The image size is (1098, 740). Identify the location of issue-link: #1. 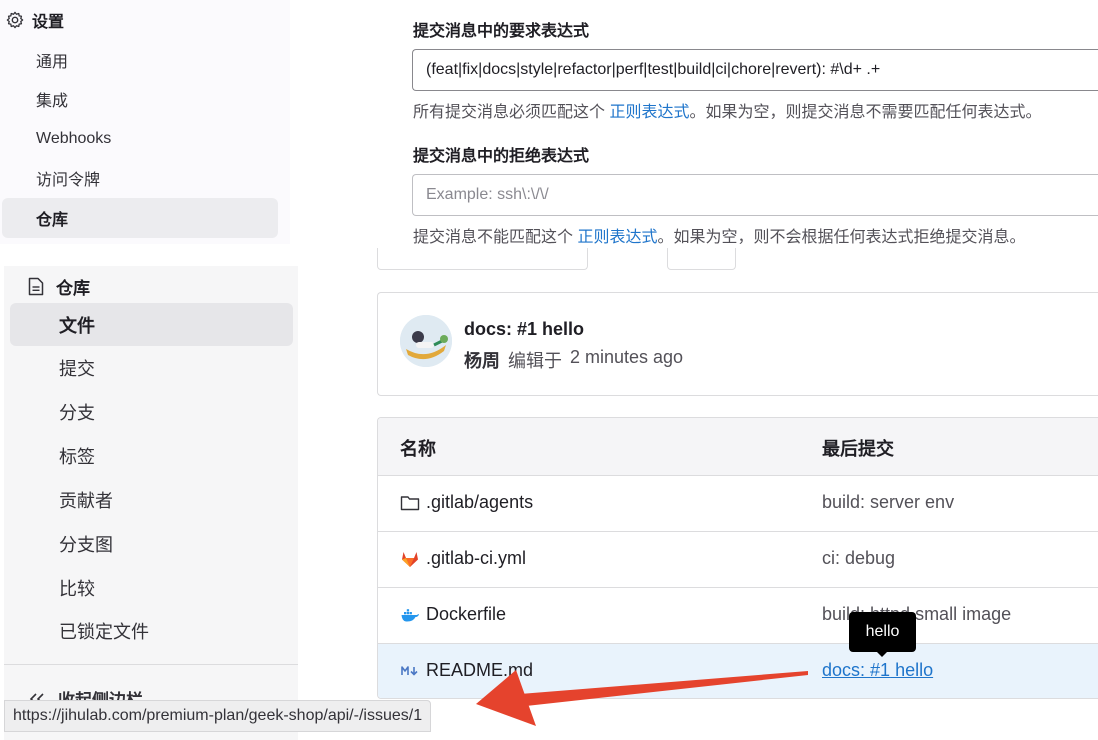
(880, 670).